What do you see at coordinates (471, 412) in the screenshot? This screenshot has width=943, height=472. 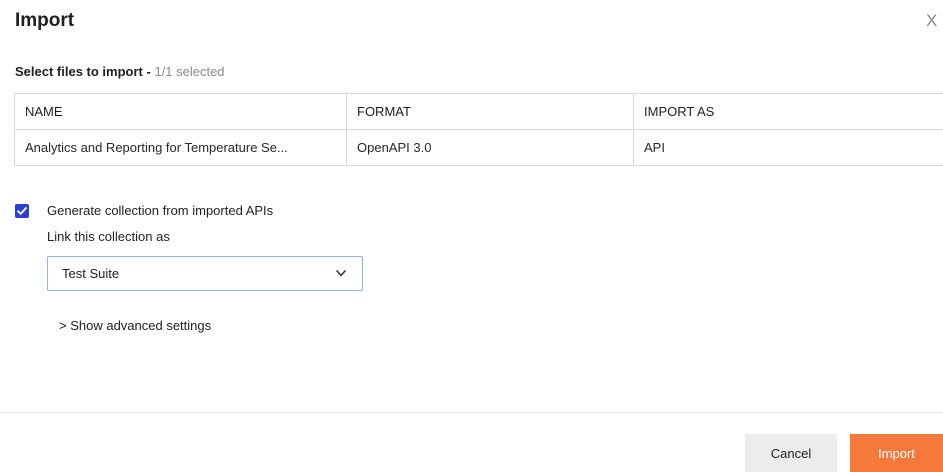 I see `footer-divider` at bounding box center [471, 412].